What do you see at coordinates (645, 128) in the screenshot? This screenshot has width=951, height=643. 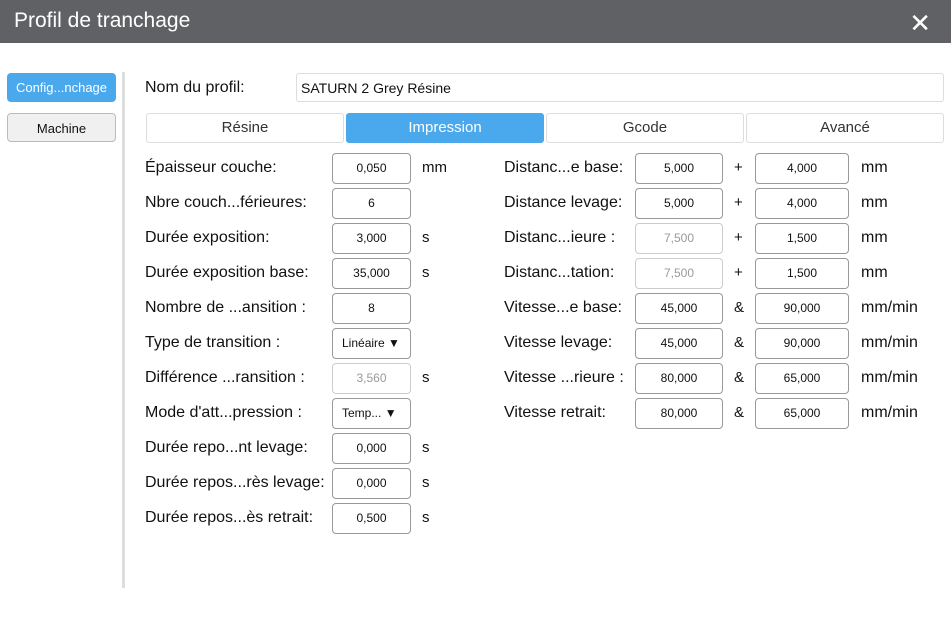 I see `tab-gcode: Gcode` at bounding box center [645, 128].